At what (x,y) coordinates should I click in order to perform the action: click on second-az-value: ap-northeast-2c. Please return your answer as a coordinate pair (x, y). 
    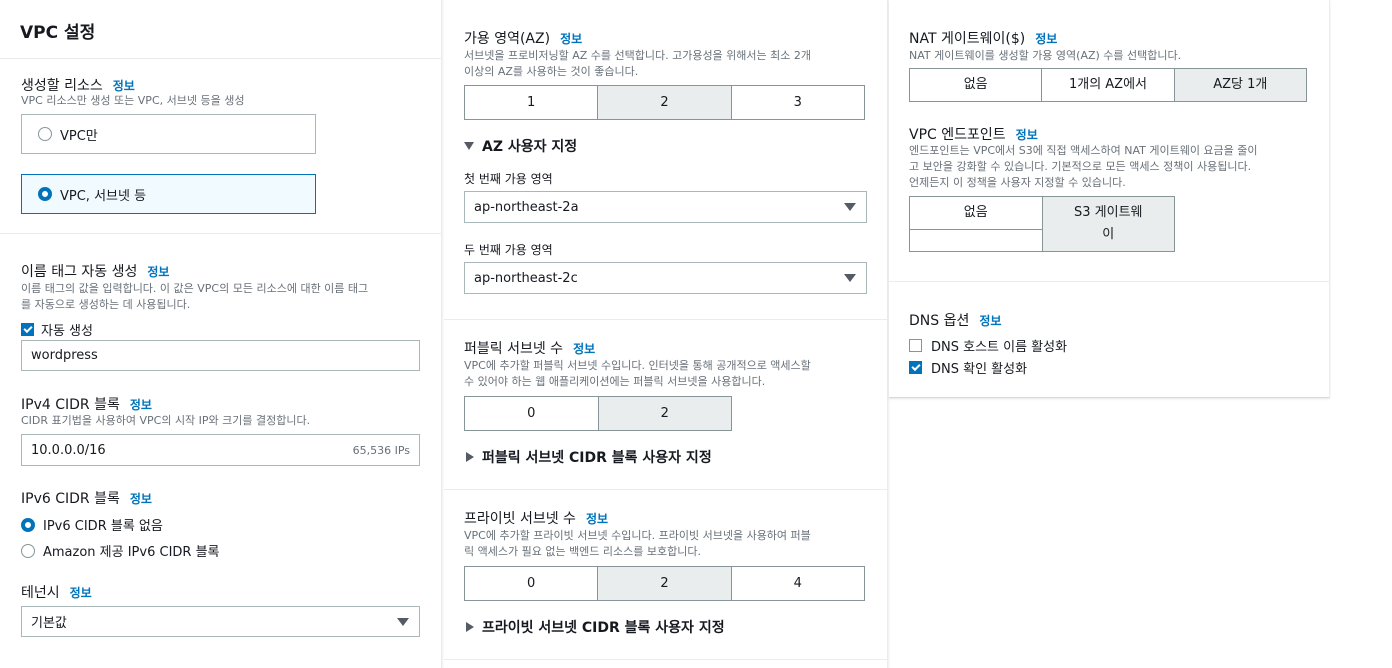
    Looking at the image, I should click on (526, 278).